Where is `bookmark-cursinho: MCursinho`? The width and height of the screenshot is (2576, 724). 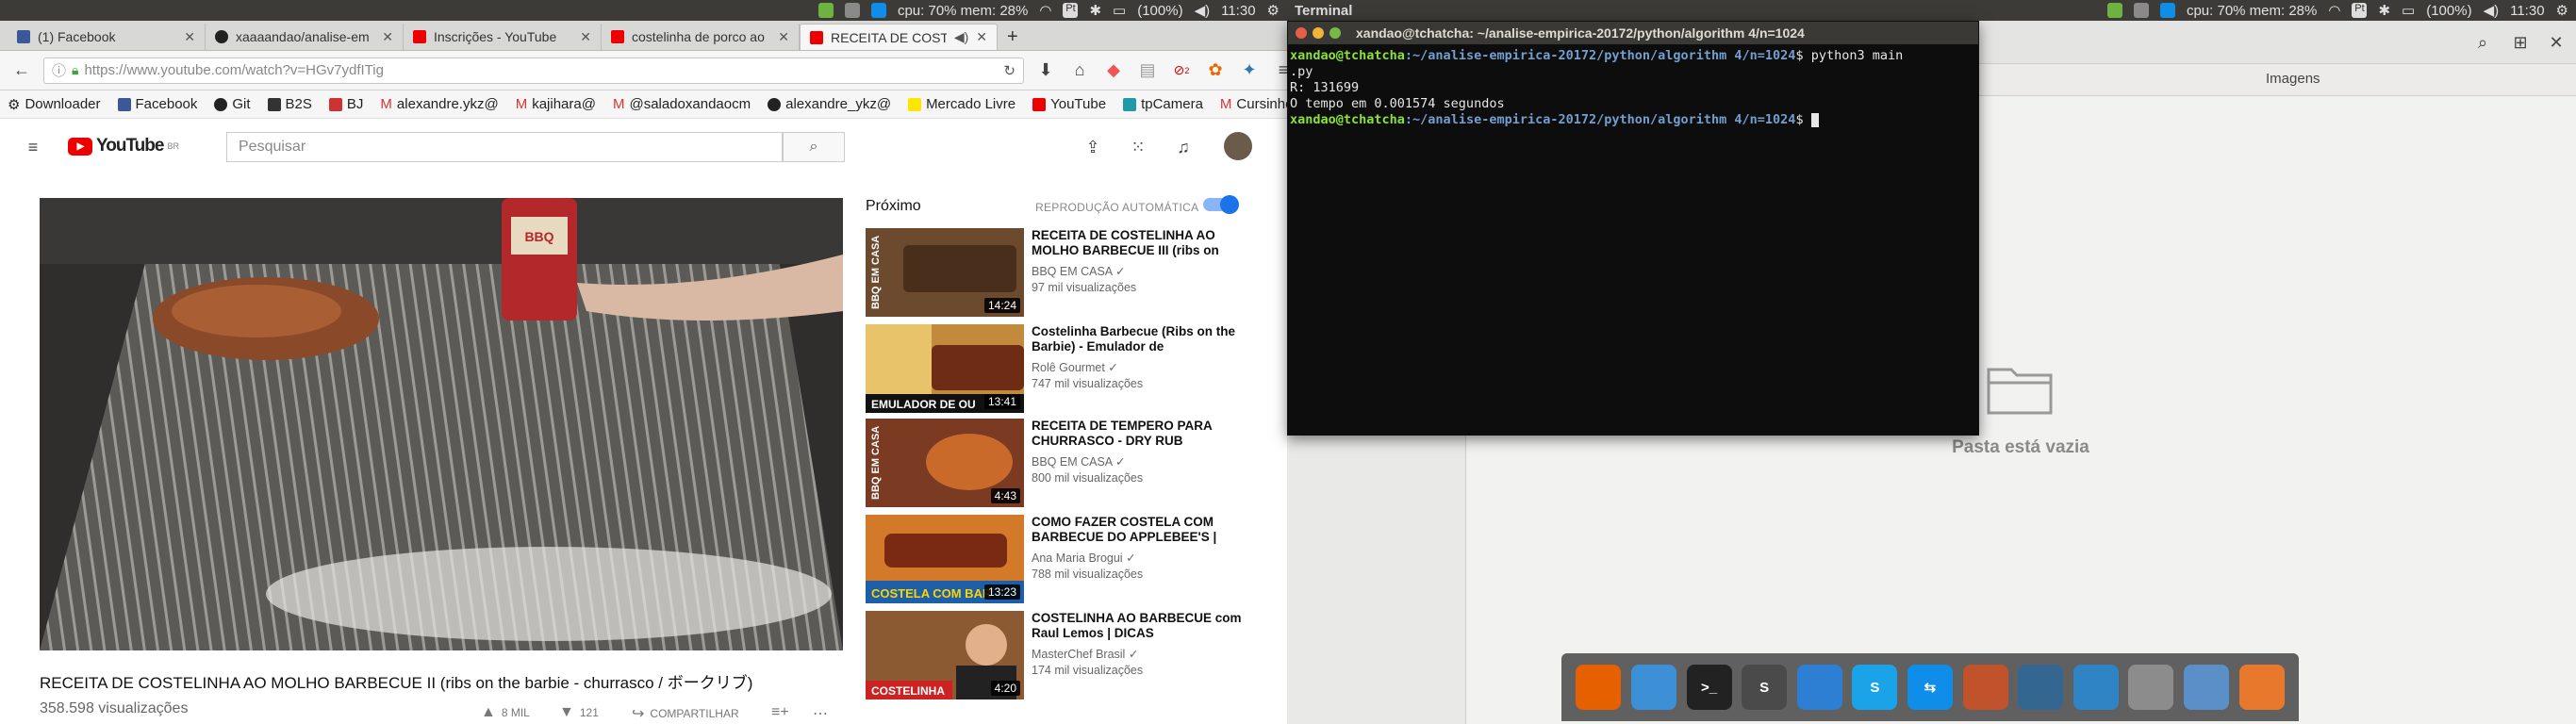
bookmark-cursinho: MCursinho is located at coordinates (1253, 104).